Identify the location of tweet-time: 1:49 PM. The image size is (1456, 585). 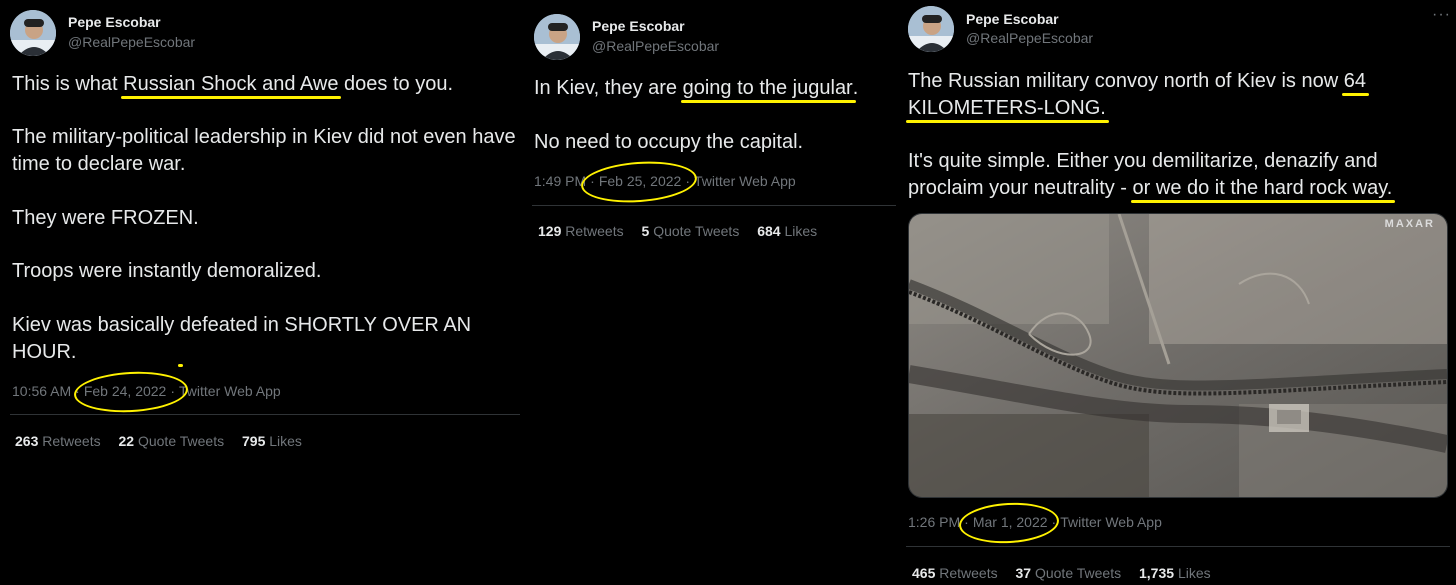
(560, 181).